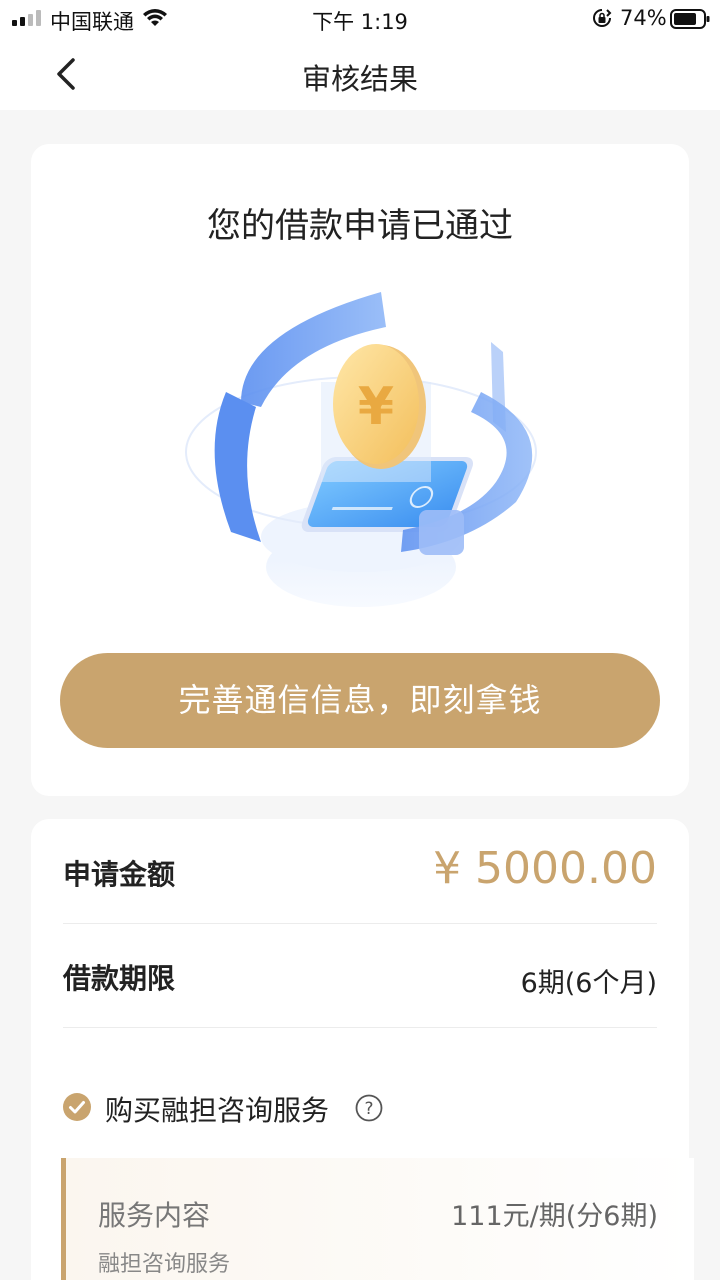  I want to click on check-circle-icon, so click(77, 1107).